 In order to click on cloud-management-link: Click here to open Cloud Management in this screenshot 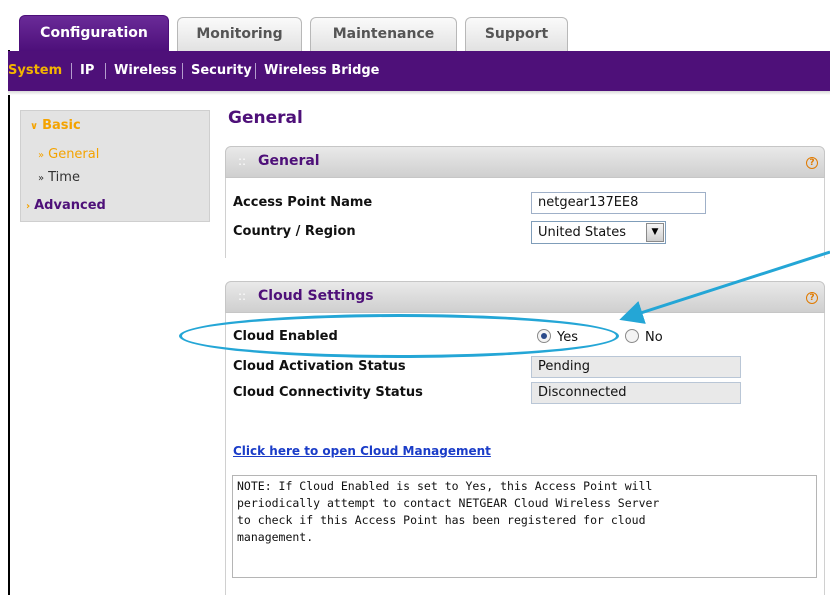, I will do `click(362, 451)`.